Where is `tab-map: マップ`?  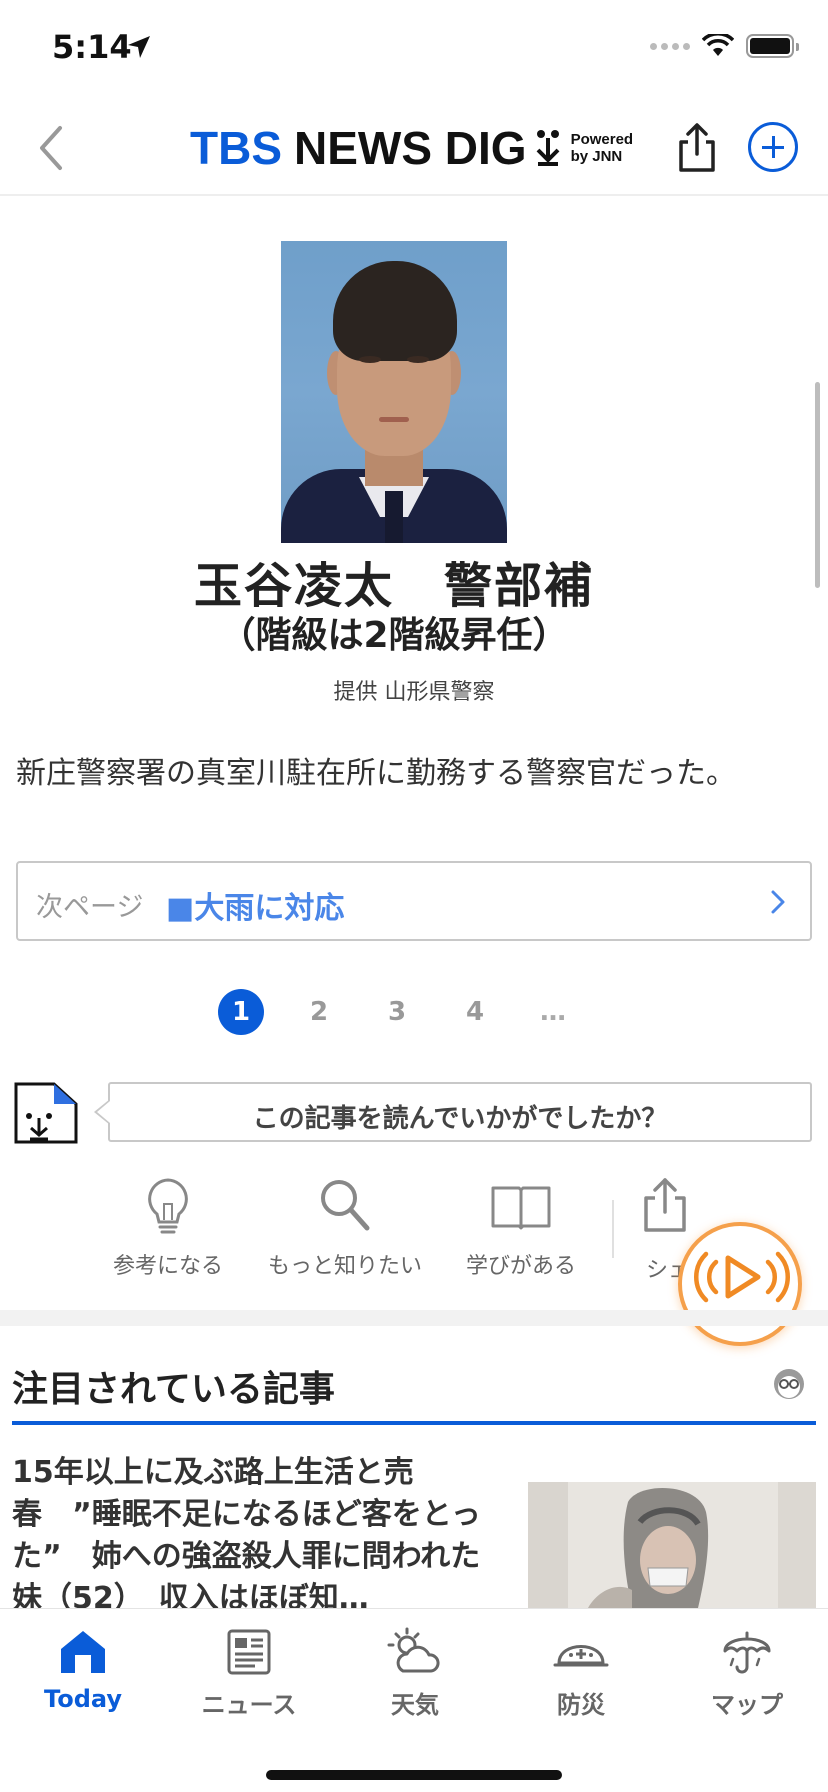 tab-map: マップ is located at coordinates (746, 1673).